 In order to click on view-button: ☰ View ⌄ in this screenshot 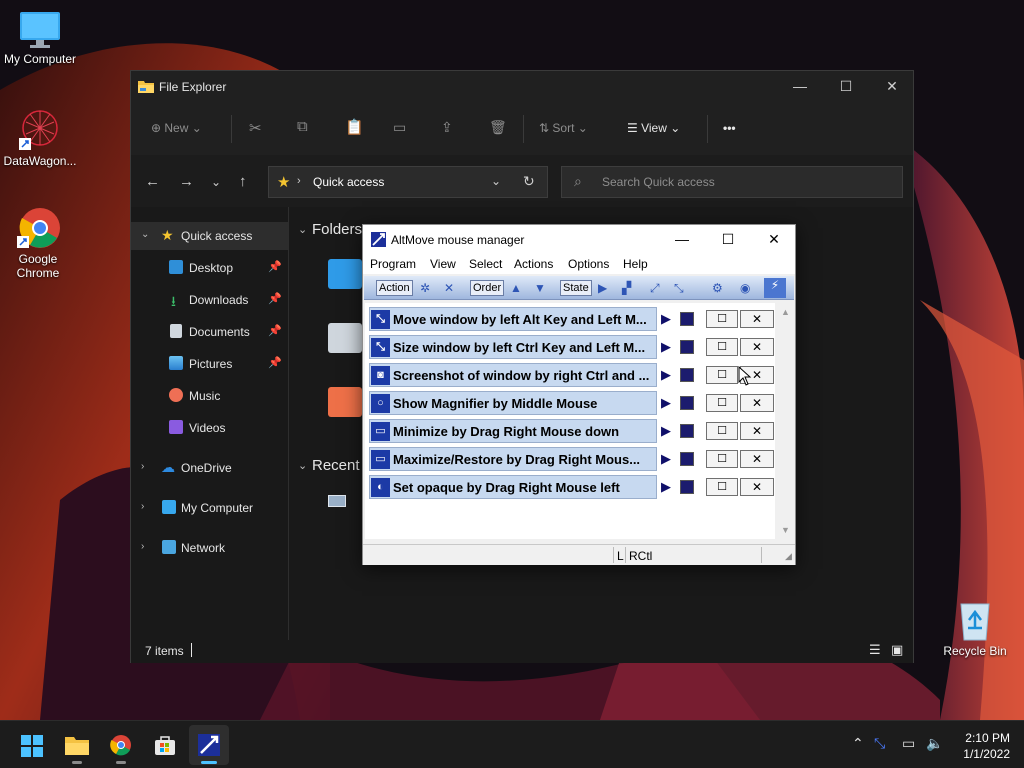, I will do `click(653, 128)`.